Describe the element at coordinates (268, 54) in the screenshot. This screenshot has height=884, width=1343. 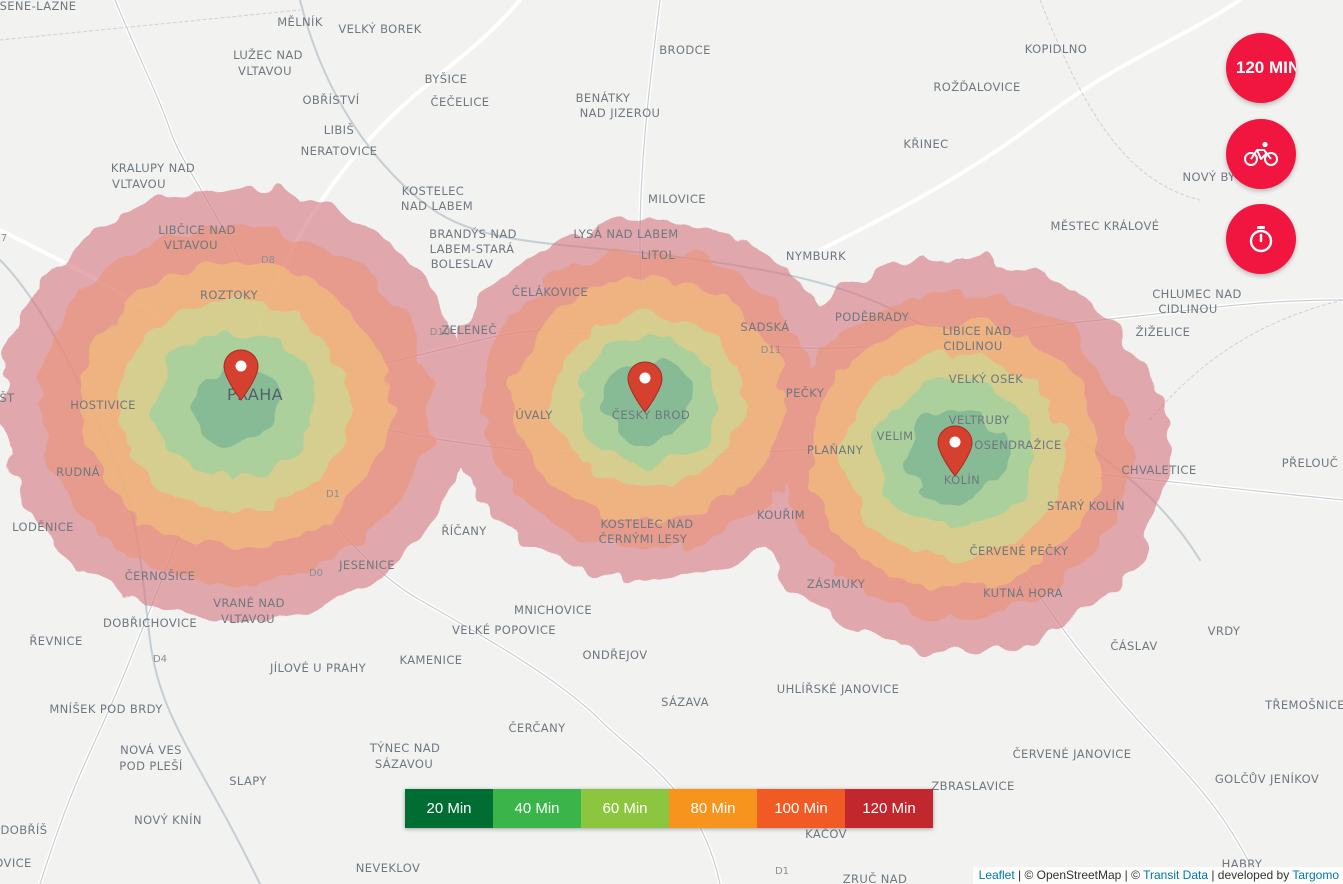
I see `place-label: LUŽEC NAD` at that location.